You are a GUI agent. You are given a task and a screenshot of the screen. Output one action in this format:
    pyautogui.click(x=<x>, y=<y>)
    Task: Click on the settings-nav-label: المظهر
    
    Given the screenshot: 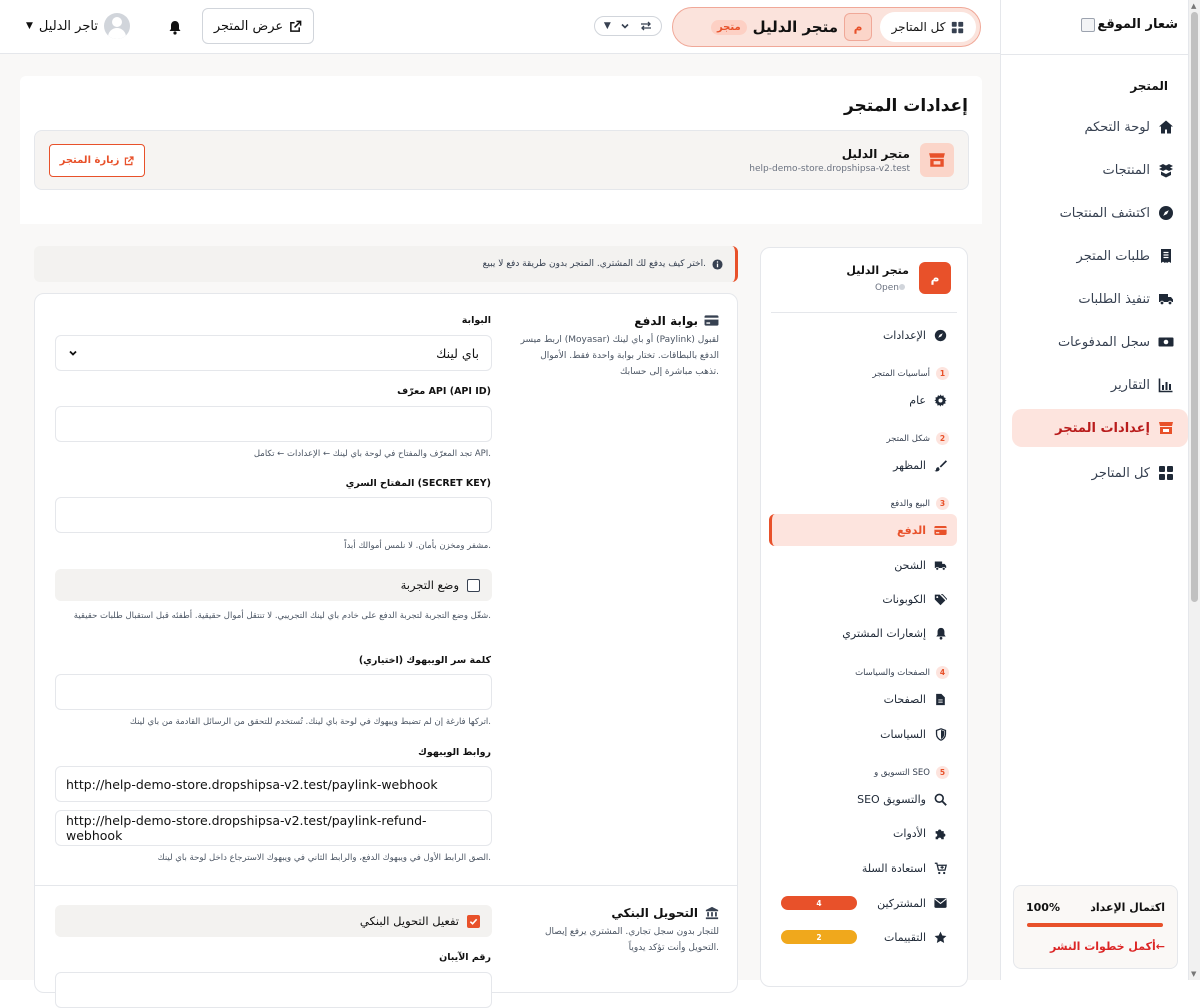 What is the action you would take?
    pyautogui.click(x=909, y=465)
    